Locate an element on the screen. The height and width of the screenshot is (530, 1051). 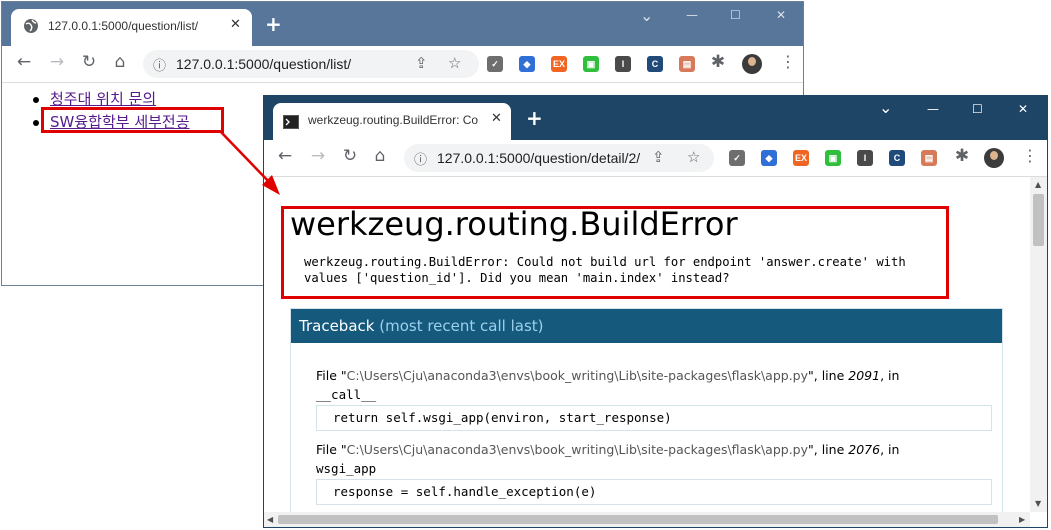
globe-icon is located at coordinates (31, 28).